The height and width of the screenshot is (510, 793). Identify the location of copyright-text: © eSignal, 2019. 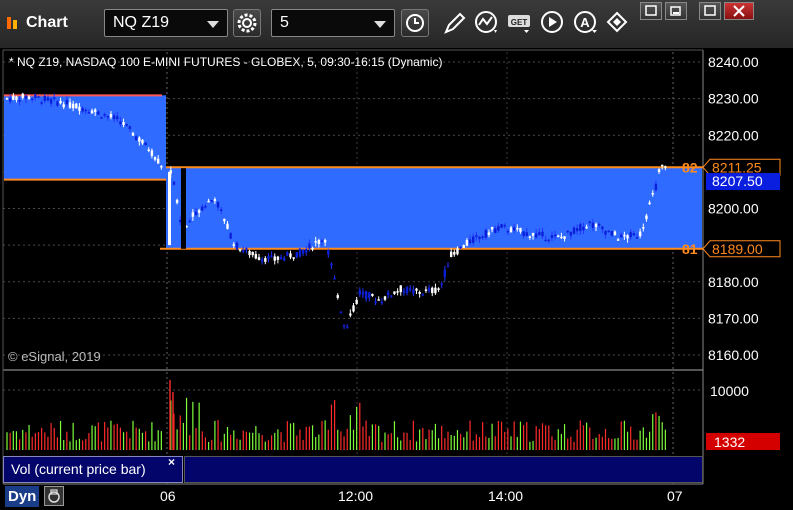
(54, 356).